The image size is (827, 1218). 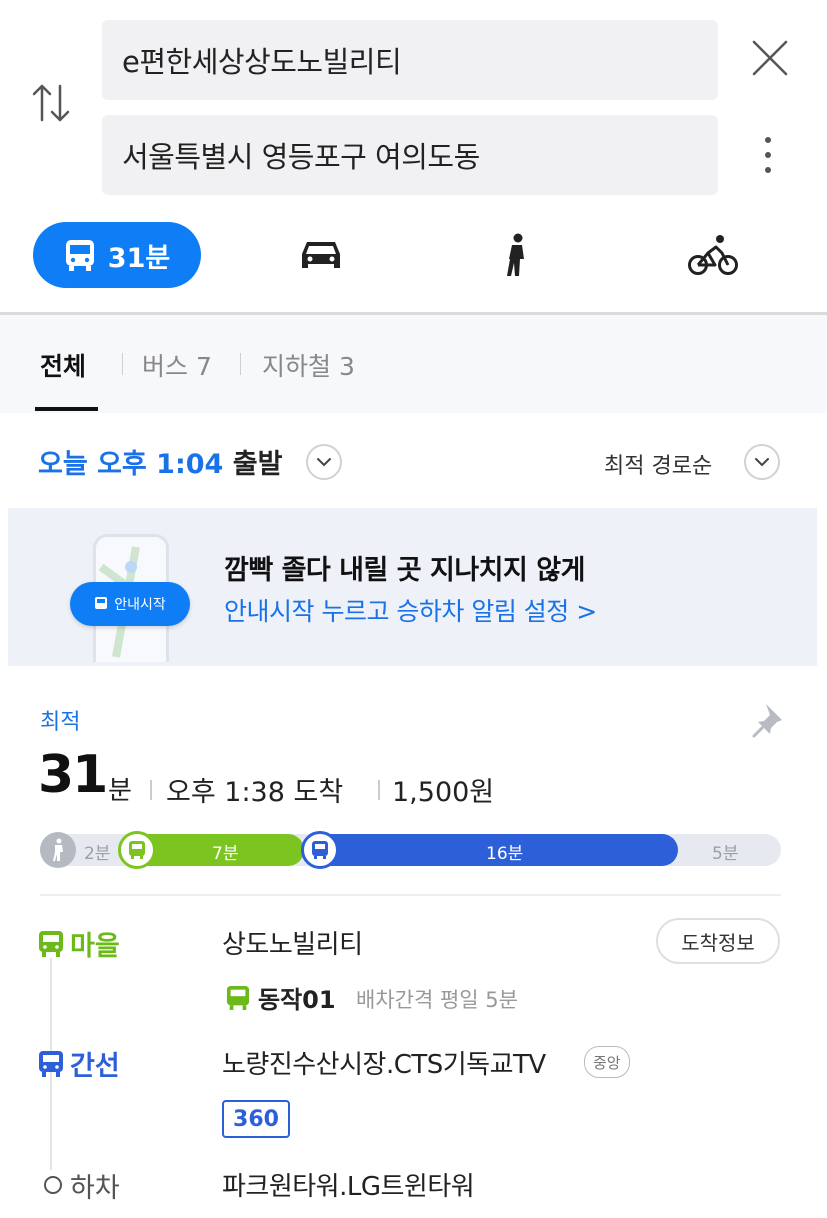 I want to click on segment-label-walk-start: 2분, so click(x=97, y=854).